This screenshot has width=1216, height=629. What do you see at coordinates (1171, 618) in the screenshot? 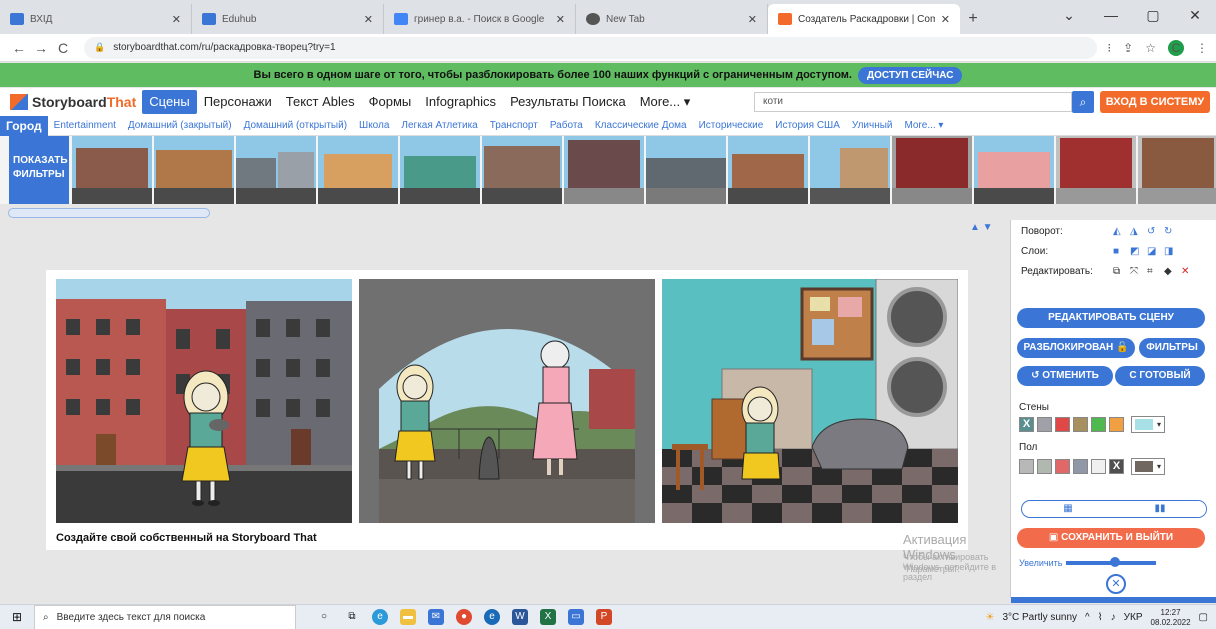
I see `clock: 12:27 08.02.2022` at bounding box center [1171, 618].